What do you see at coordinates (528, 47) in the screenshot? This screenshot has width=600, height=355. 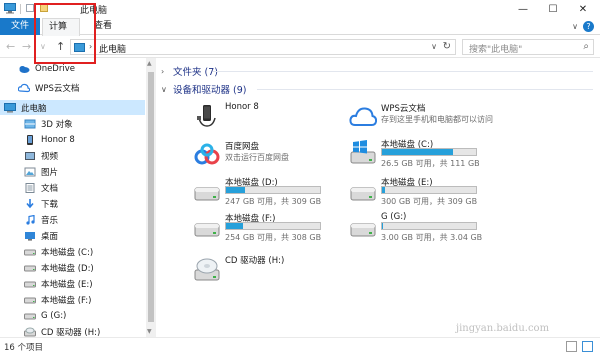 I see `search-input: 搜索"此电脑" ⌕` at bounding box center [528, 47].